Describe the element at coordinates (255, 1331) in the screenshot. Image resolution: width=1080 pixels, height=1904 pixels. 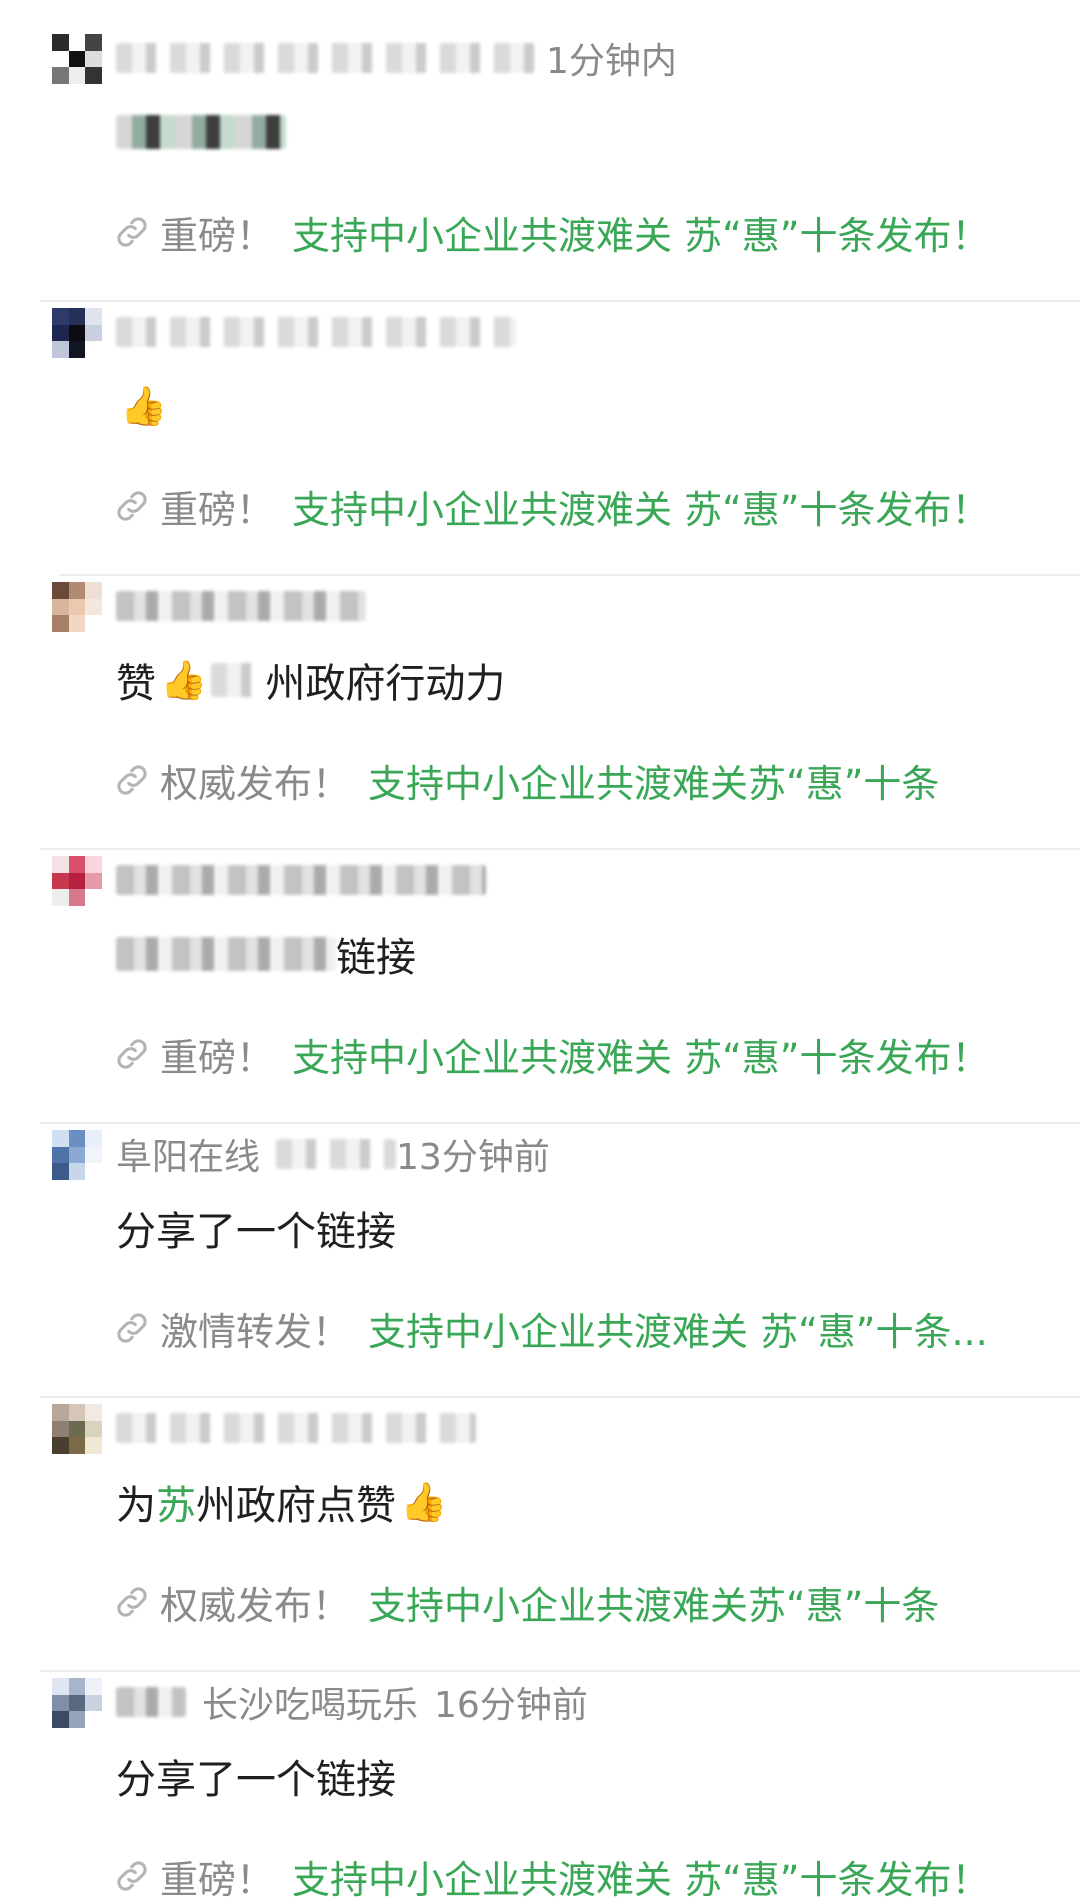
I see `link-prefix: 激情转发！` at that location.